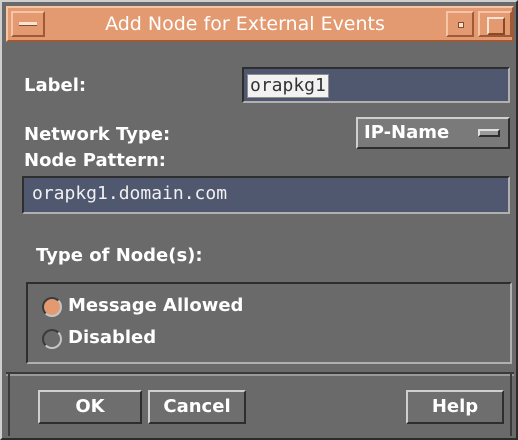 The image size is (518, 440). What do you see at coordinates (260, 374) in the screenshot?
I see `button-area-separator` at bounding box center [260, 374].